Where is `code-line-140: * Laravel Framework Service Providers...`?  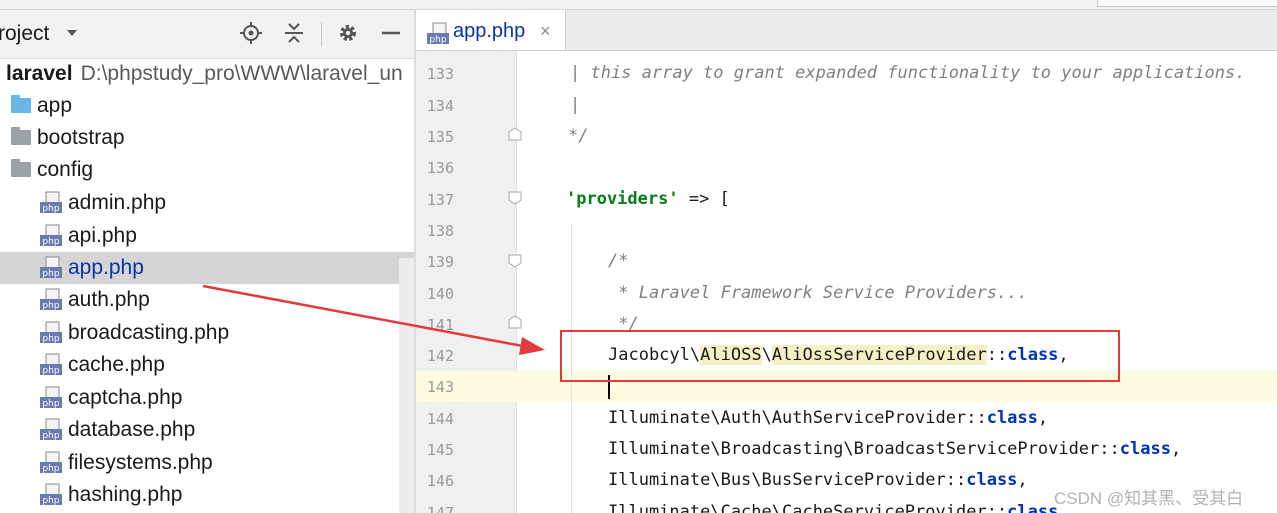 code-line-140: * Laravel Framework Service Providers... is located at coordinates (818, 293).